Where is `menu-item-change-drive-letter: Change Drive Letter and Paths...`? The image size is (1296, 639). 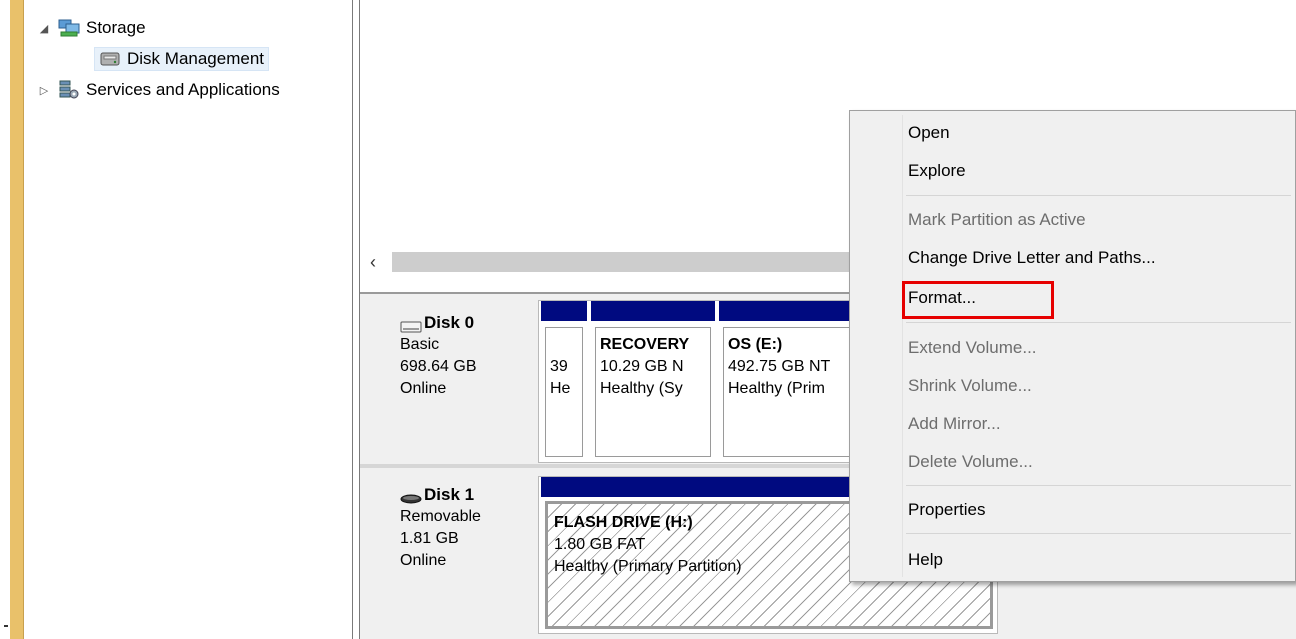
menu-item-change-drive-letter: Change Drive Letter and Paths... is located at coordinates (1032, 258).